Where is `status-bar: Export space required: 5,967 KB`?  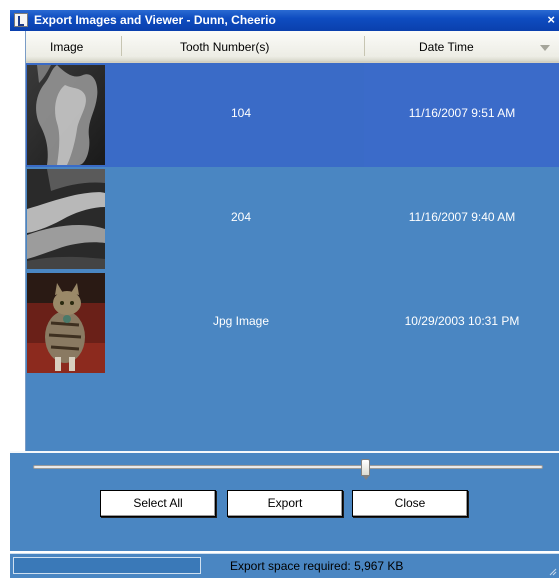 status-bar: Export space required: 5,967 KB is located at coordinates (284, 565).